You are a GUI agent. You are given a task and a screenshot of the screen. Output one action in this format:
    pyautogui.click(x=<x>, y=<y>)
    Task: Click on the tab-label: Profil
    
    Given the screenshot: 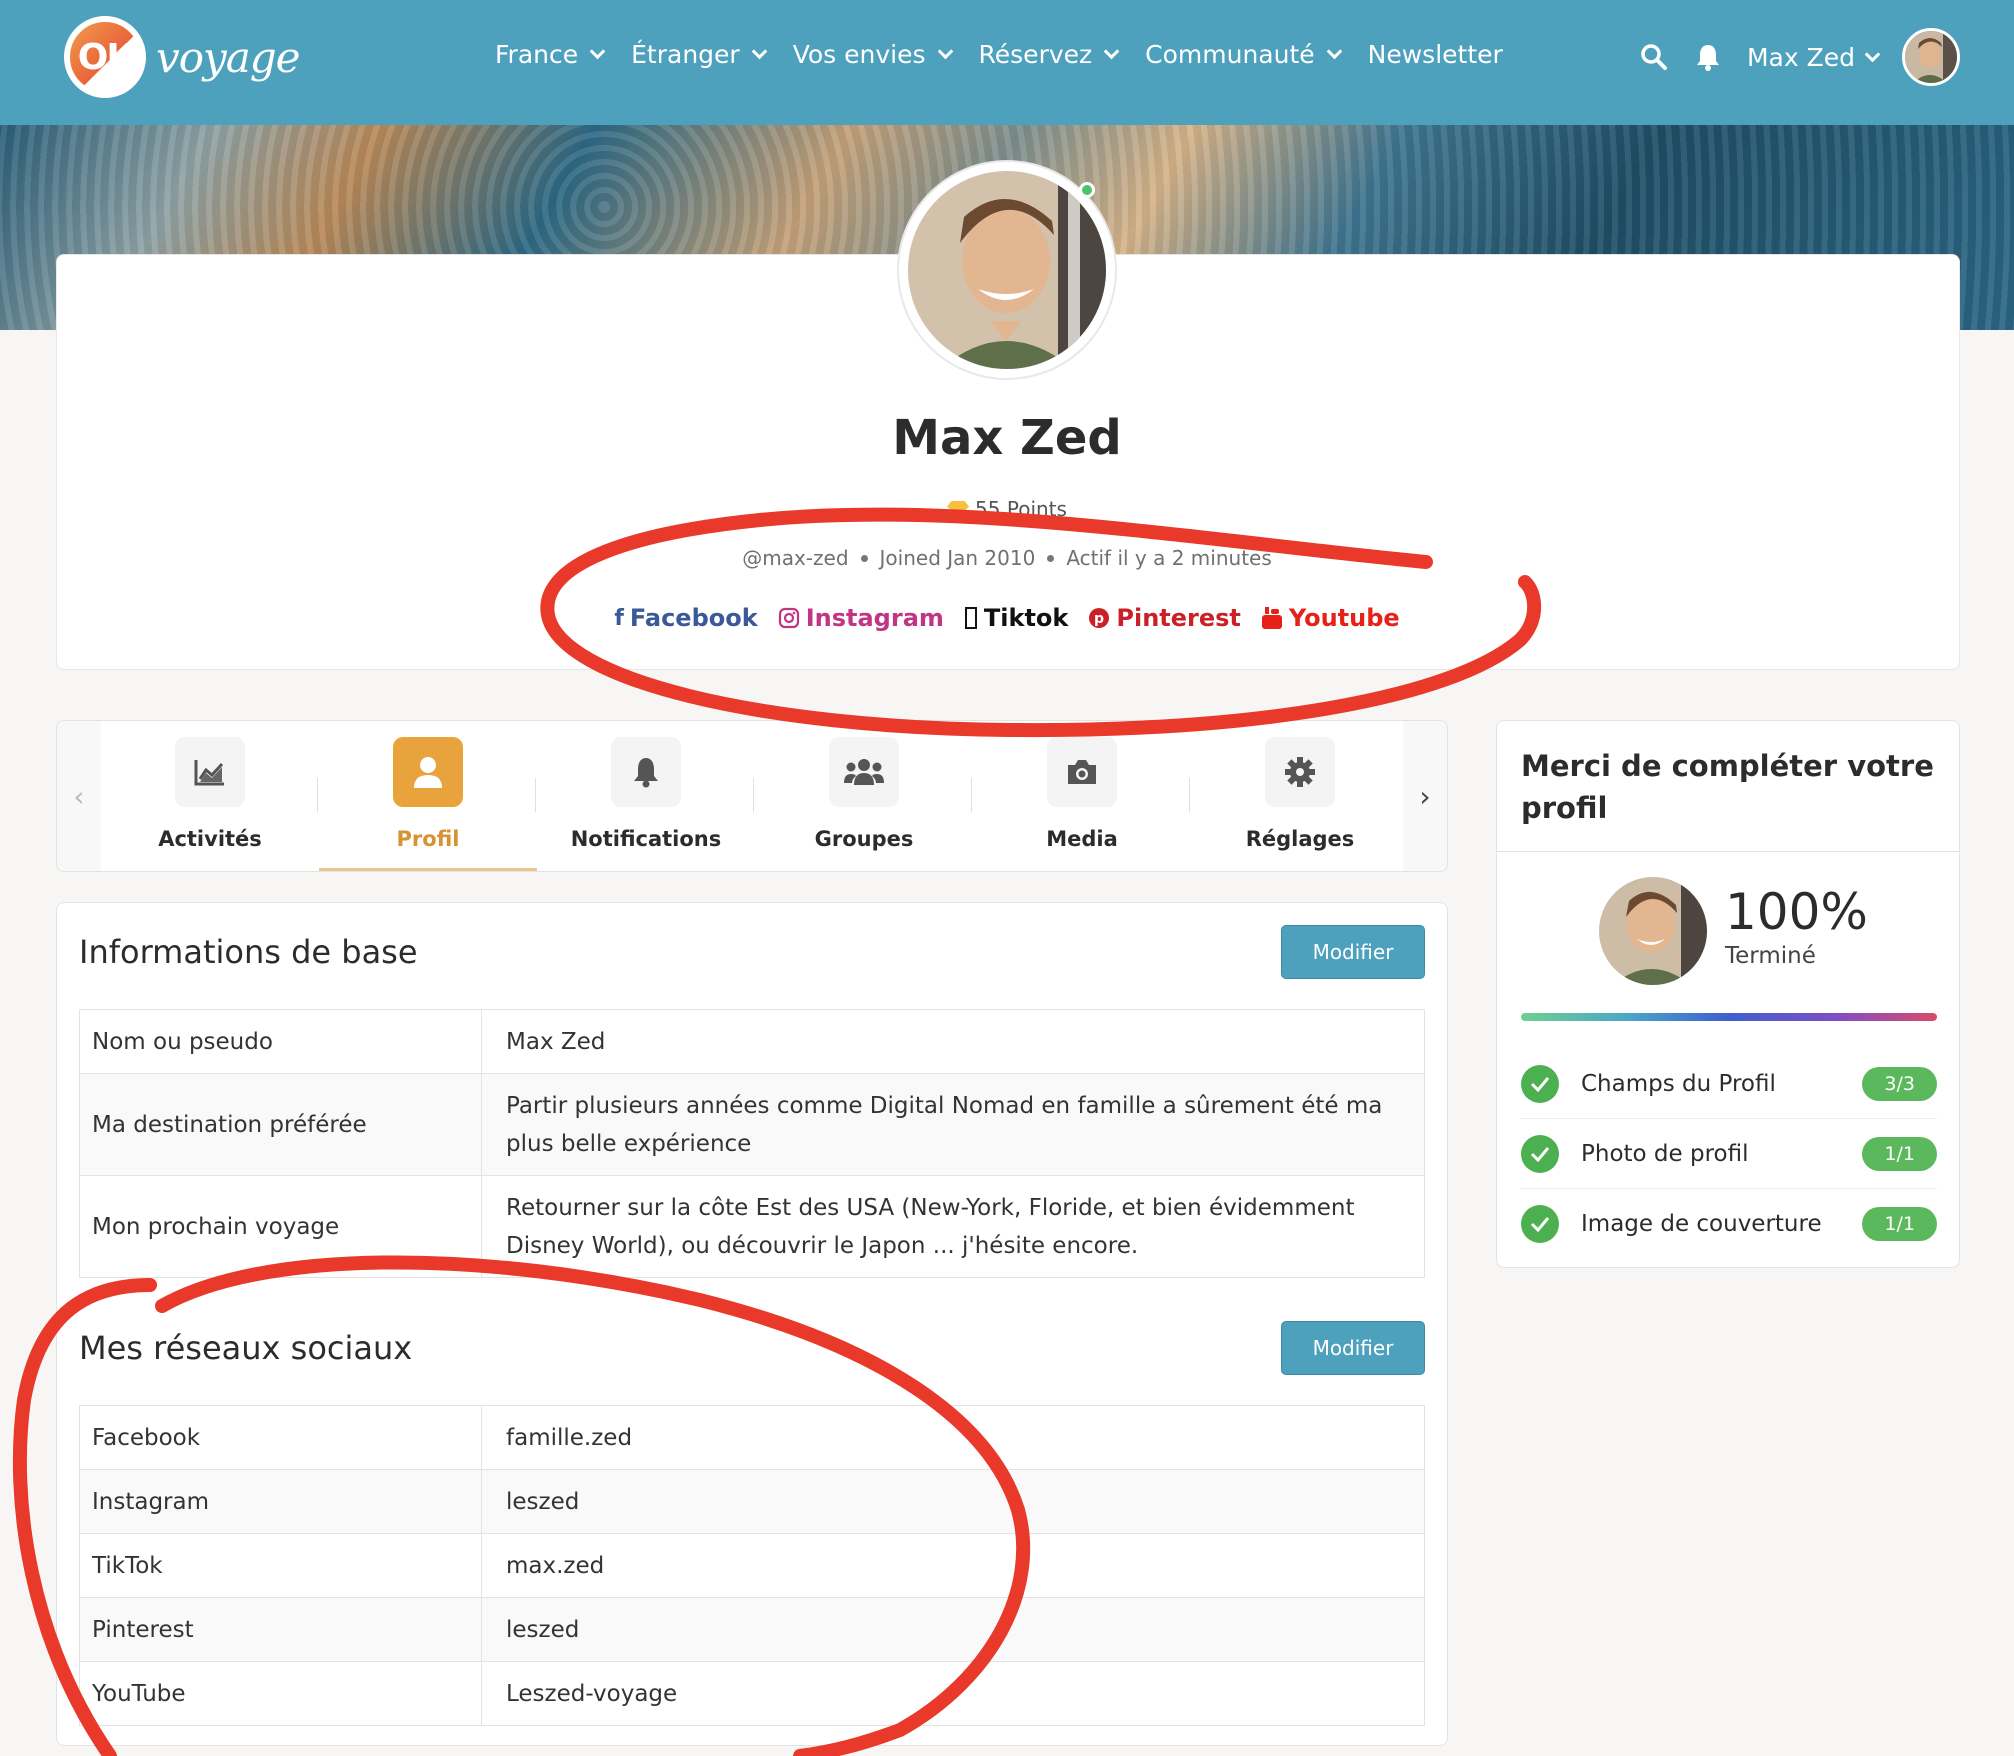 What is the action you would take?
    pyautogui.click(x=428, y=839)
    